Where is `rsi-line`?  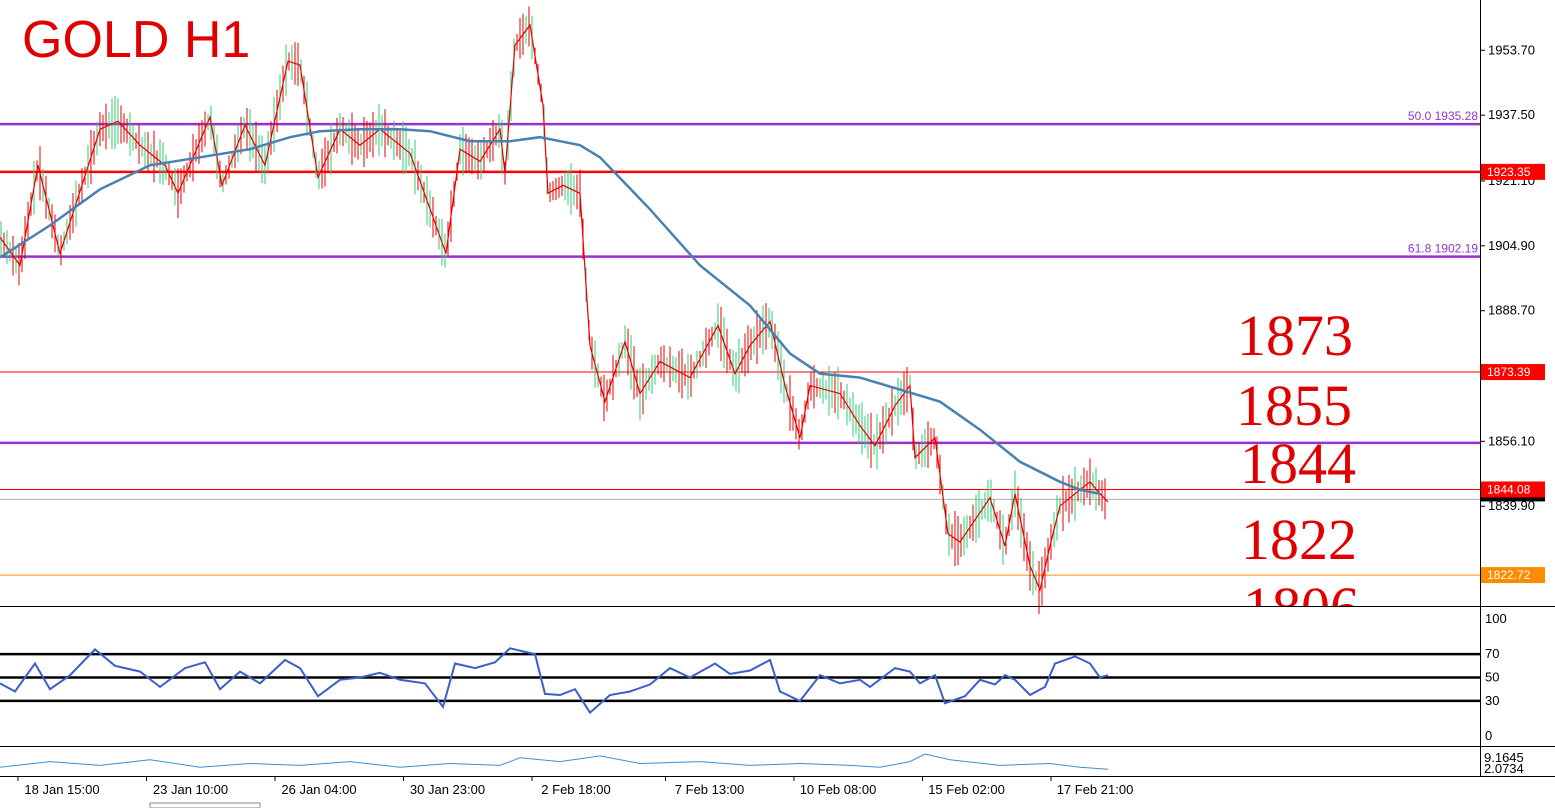
rsi-line is located at coordinates (554, 681).